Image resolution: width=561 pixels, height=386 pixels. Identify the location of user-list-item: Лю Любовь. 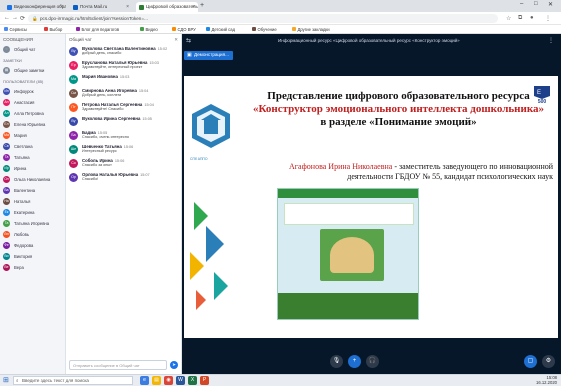
(32, 234).